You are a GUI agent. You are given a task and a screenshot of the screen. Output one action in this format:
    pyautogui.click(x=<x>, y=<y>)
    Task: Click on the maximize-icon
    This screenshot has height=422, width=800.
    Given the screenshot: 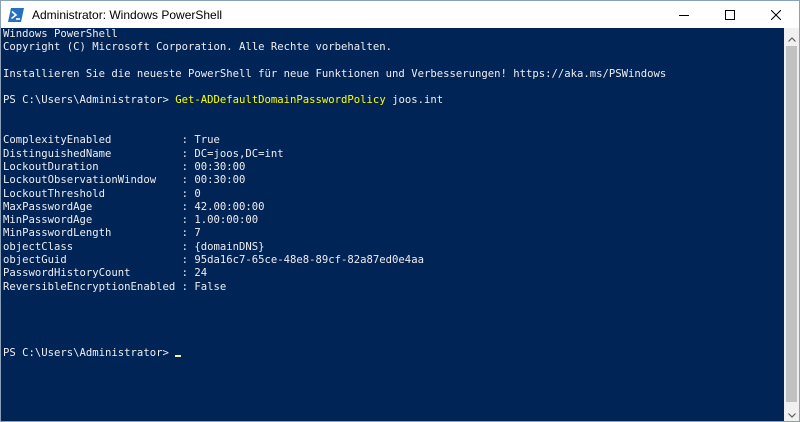 What is the action you would take?
    pyautogui.click(x=730, y=14)
    